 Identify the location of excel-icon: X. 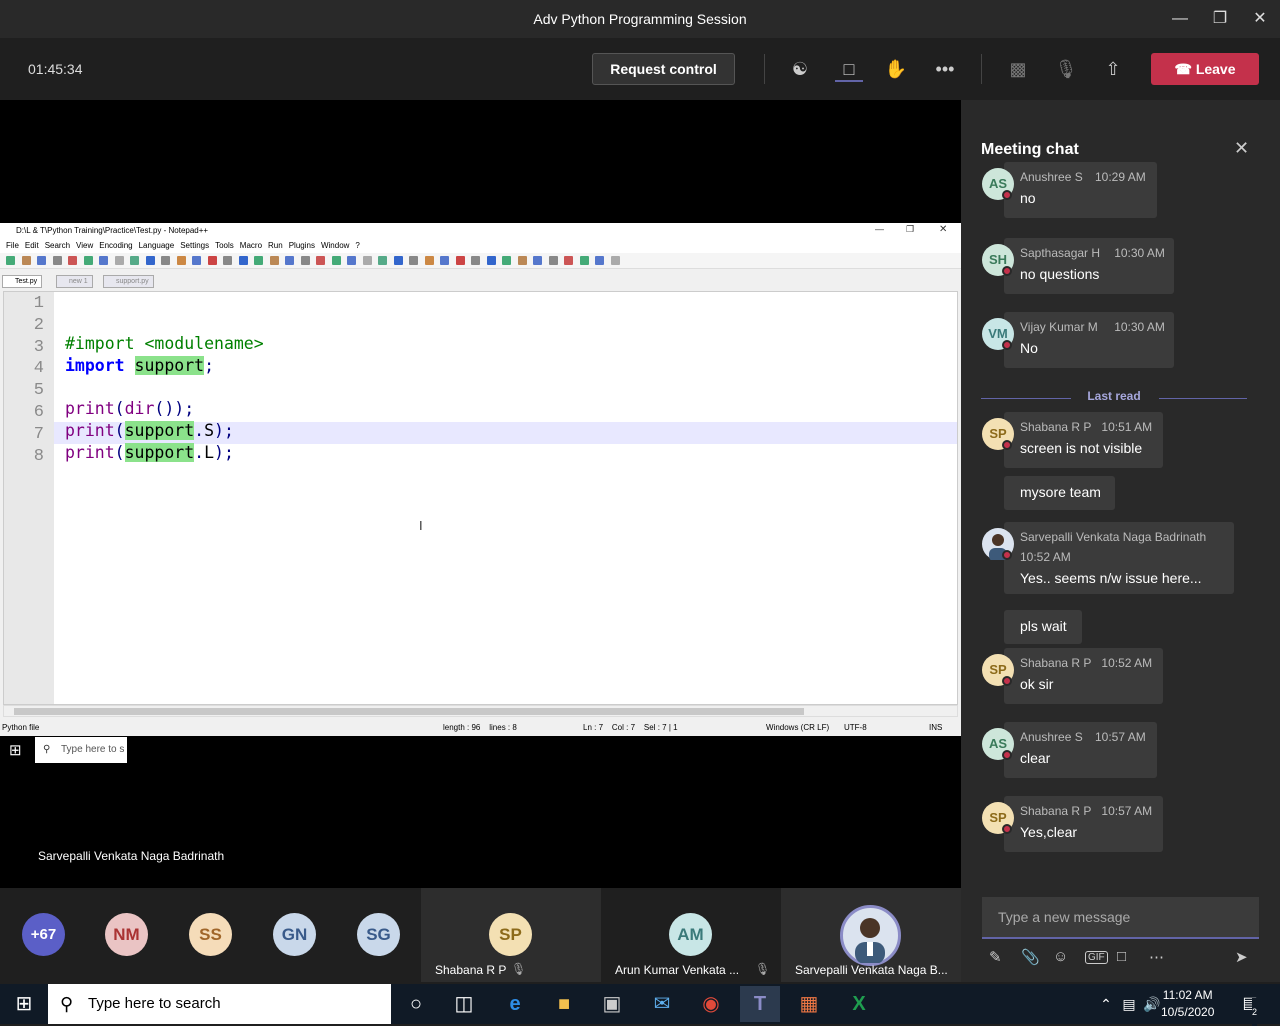
(859, 1004).